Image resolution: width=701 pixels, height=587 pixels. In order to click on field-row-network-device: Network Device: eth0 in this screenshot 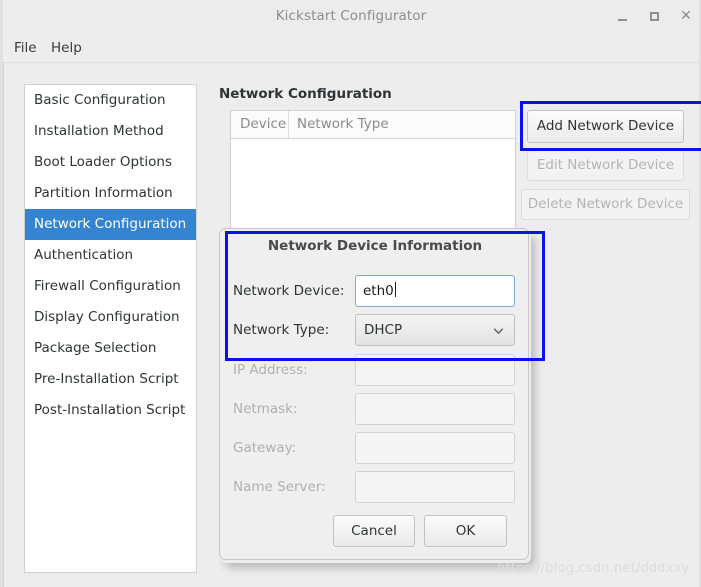, I will do `click(374, 291)`.